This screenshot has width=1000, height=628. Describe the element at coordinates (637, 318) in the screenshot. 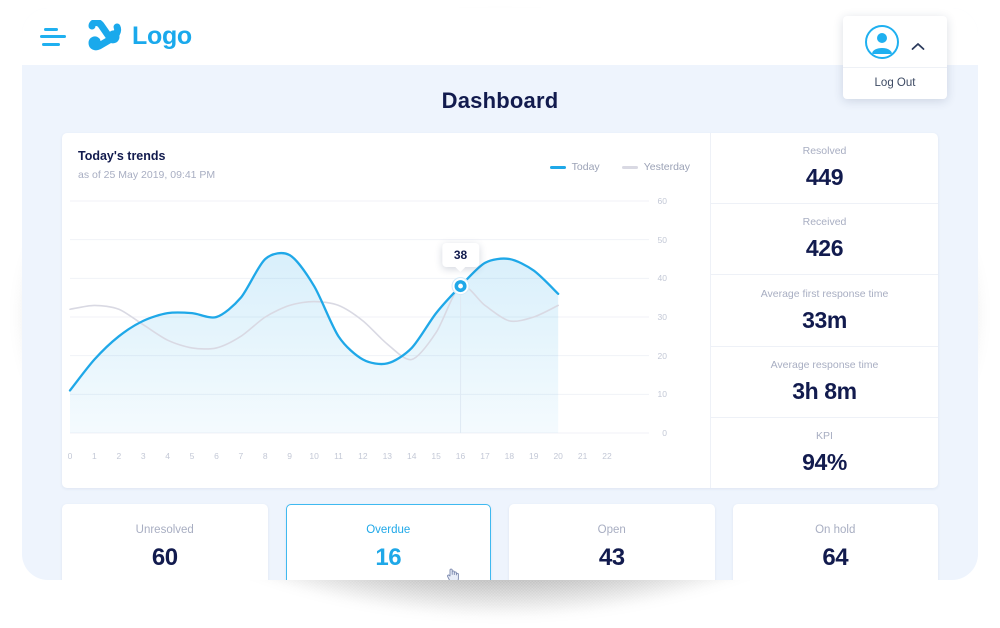

I see `chart-y-axis-labels: 60 50 40 30 20 10 0` at that location.